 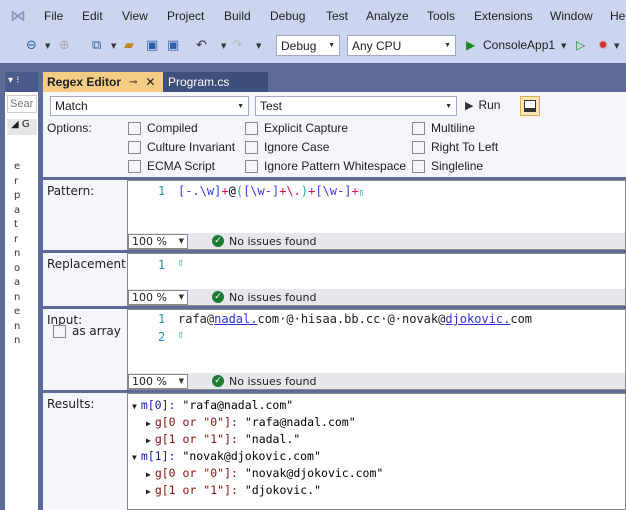 What do you see at coordinates (264, 473) in the screenshot?
I see `result-row: ▶ g[0 or "0"]: "novak@djokovic.com"` at bounding box center [264, 473].